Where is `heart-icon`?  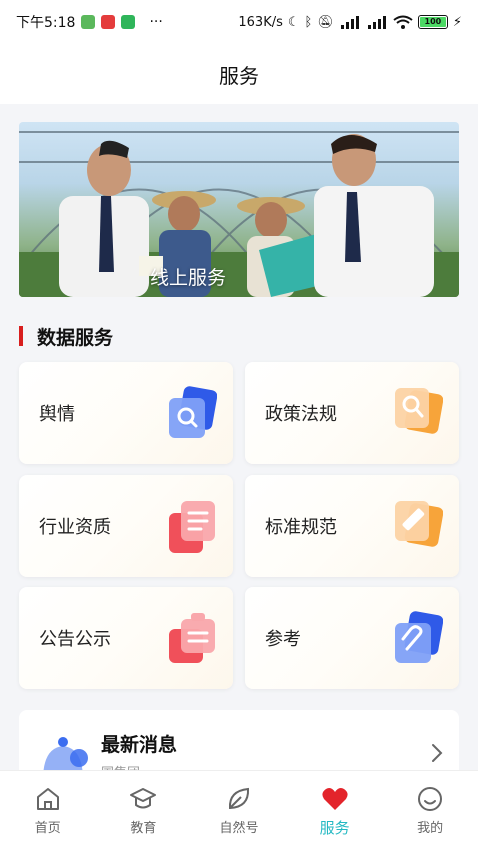 heart-icon is located at coordinates (334, 799).